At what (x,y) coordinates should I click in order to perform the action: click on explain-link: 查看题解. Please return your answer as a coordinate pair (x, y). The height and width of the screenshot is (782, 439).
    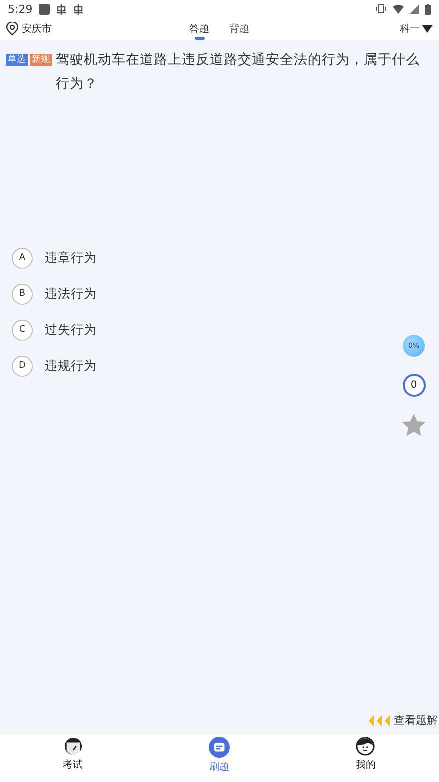
    Looking at the image, I should click on (403, 720).